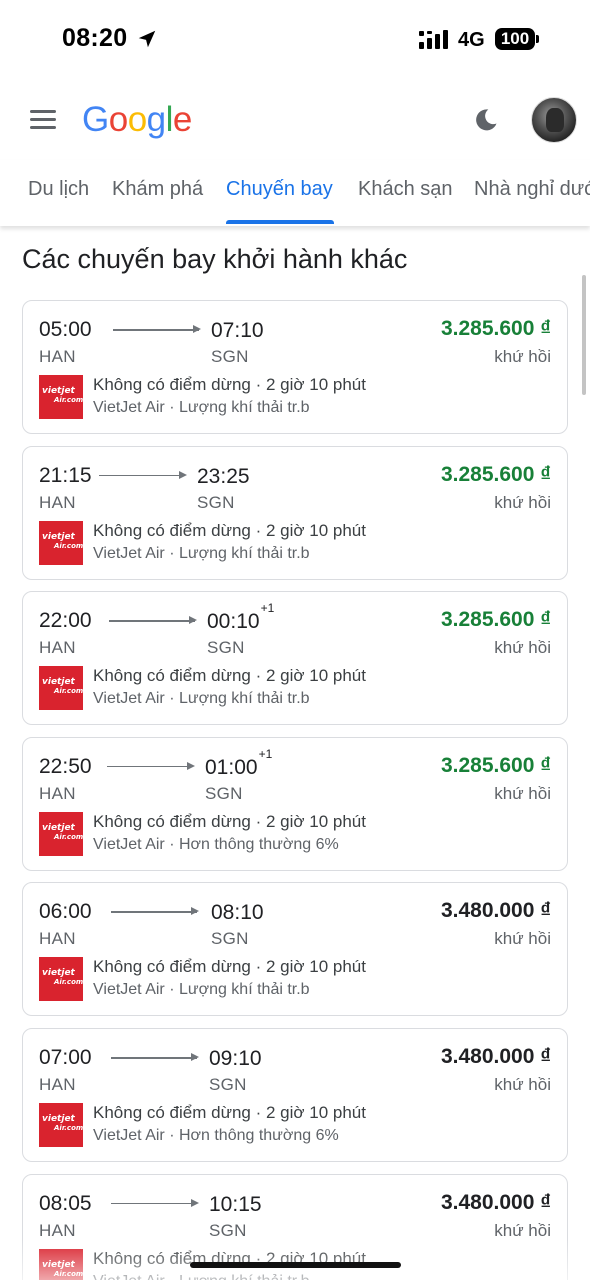 This screenshot has width=590, height=1280. Describe the element at coordinates (169, 119) in the screenshot. I see `logo-letter: l` at that location.